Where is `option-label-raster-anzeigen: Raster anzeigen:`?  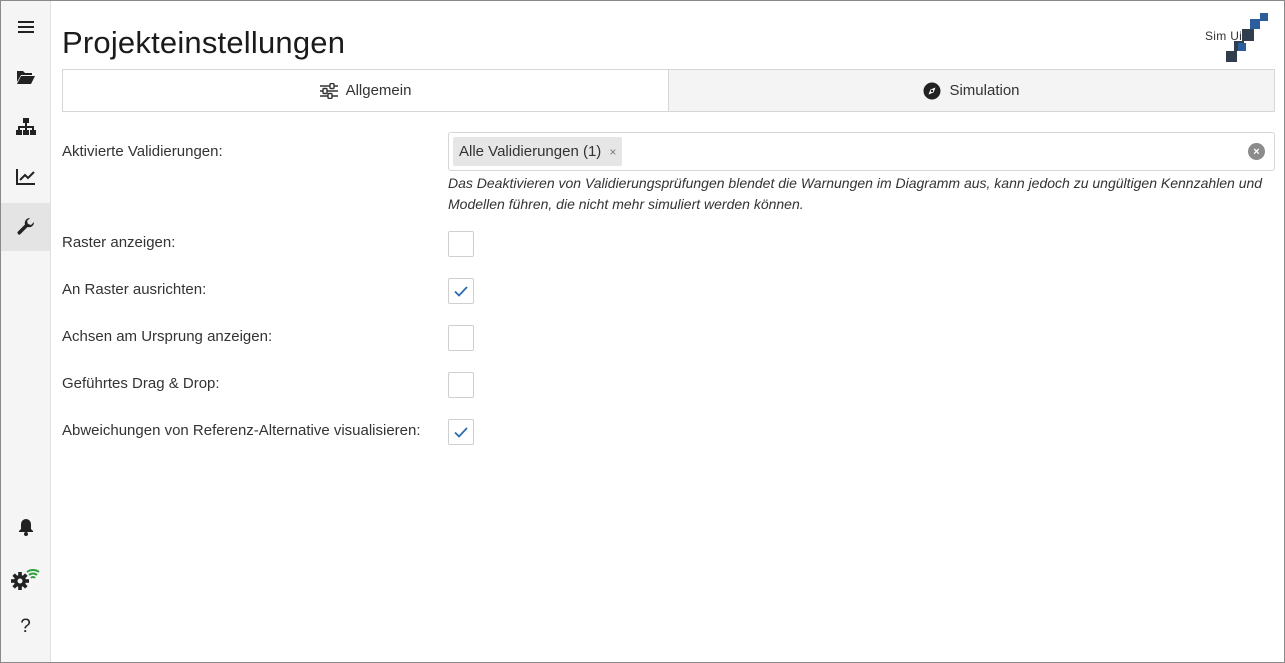
option-label-raster-anzeigen: Raster anzeigen: is located at coordinates (119, 242).